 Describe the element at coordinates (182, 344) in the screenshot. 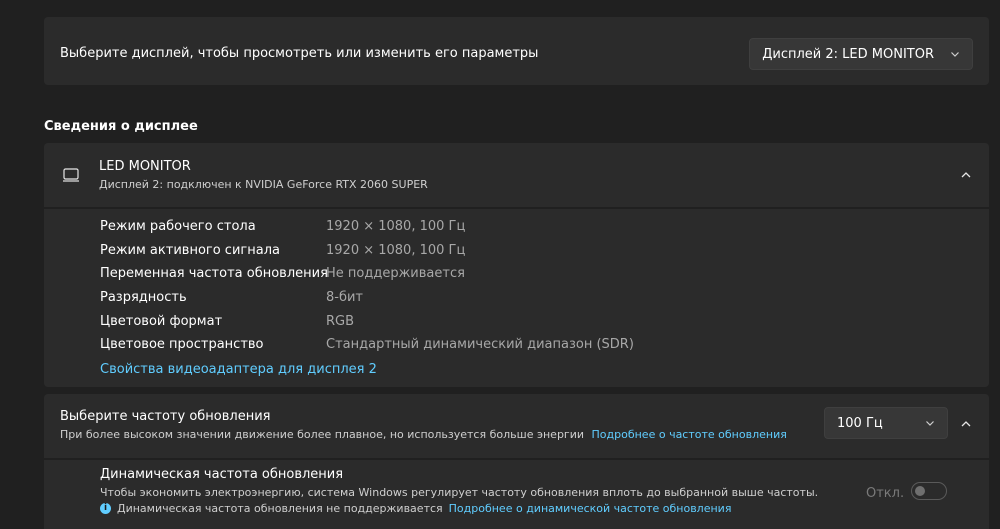

I see `info-key: Цветовое пространство` at that location.